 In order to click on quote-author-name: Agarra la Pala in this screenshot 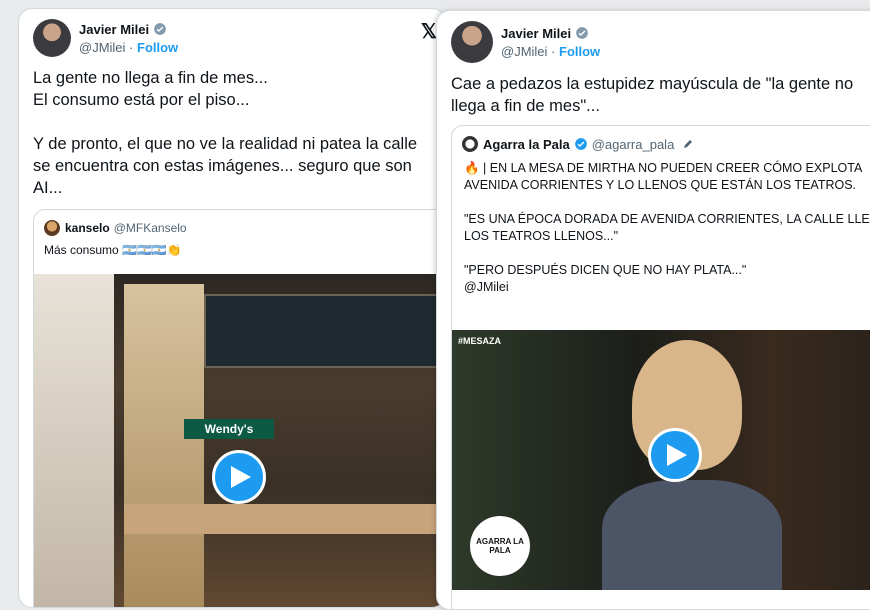, I will do `click(526, 144)`.